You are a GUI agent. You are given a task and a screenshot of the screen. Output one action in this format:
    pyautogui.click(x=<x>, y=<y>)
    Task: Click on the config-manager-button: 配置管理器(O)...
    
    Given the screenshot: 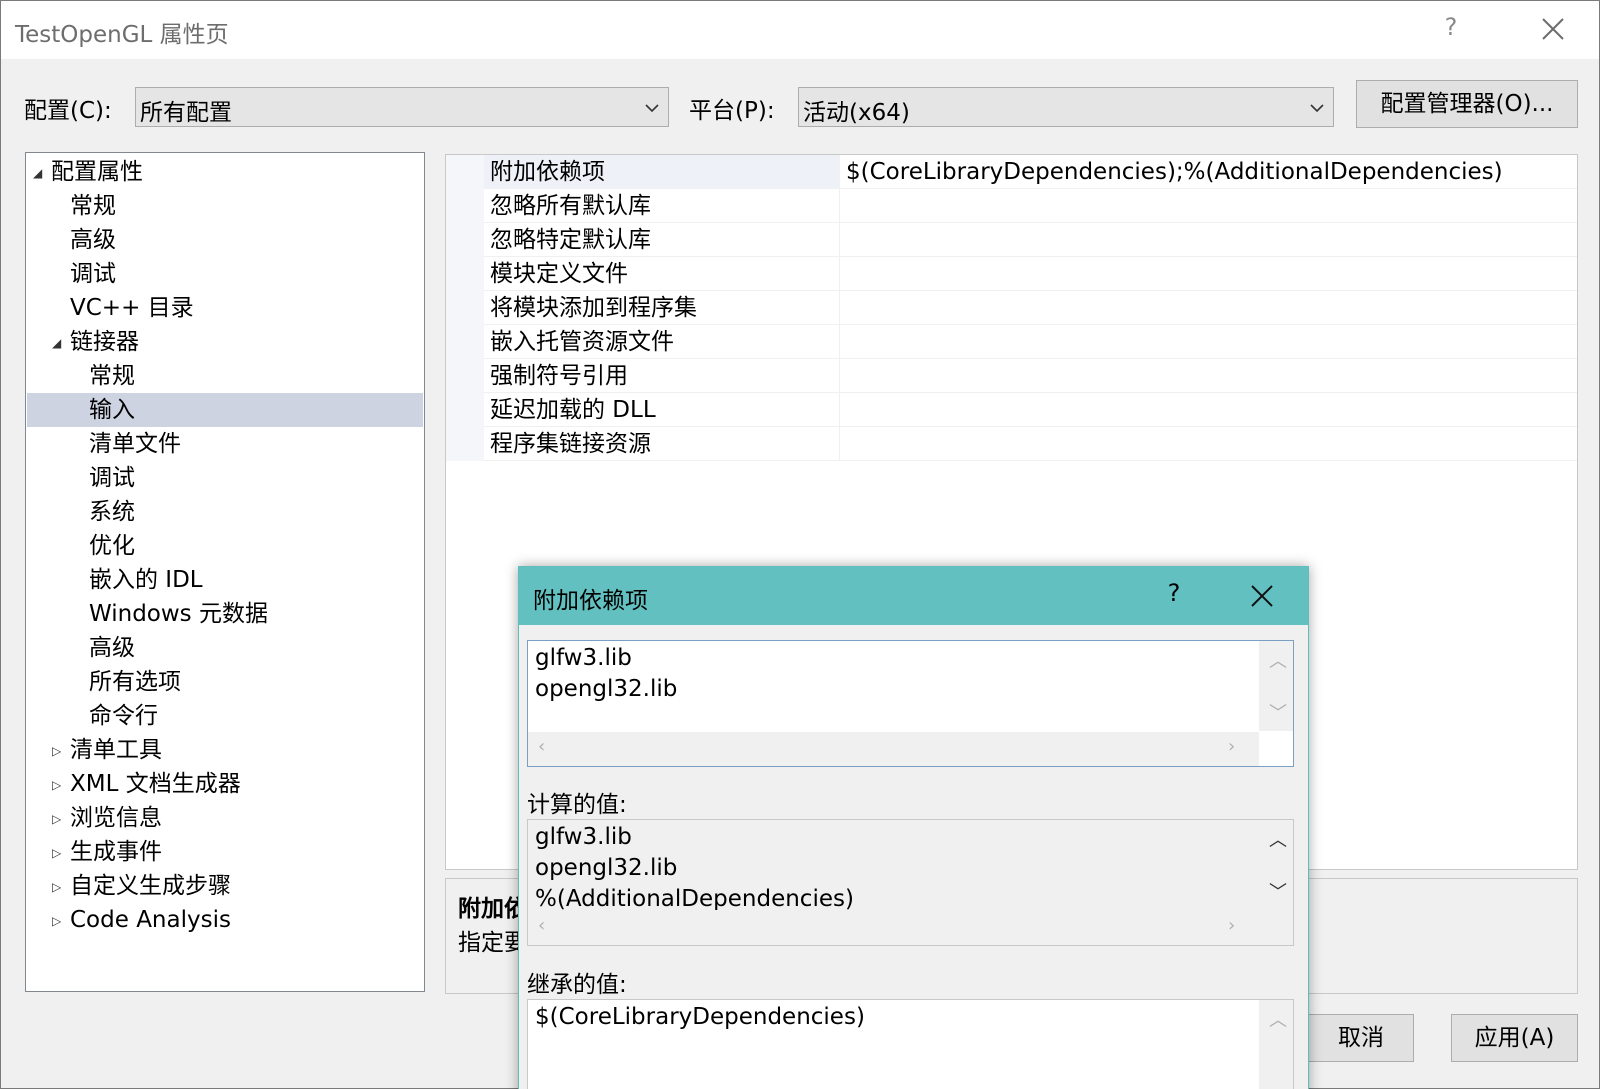 What is the action you would take?
    pyautogui.click(x=1467, y=104)
    